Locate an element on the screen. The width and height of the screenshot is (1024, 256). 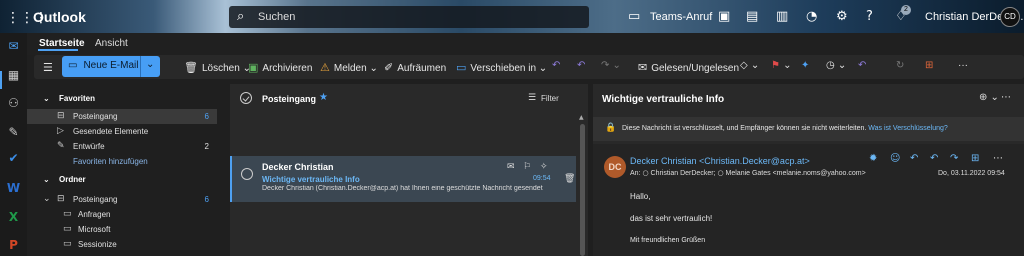
my-day-icon: ▥ is located at coordinates (782, 16).